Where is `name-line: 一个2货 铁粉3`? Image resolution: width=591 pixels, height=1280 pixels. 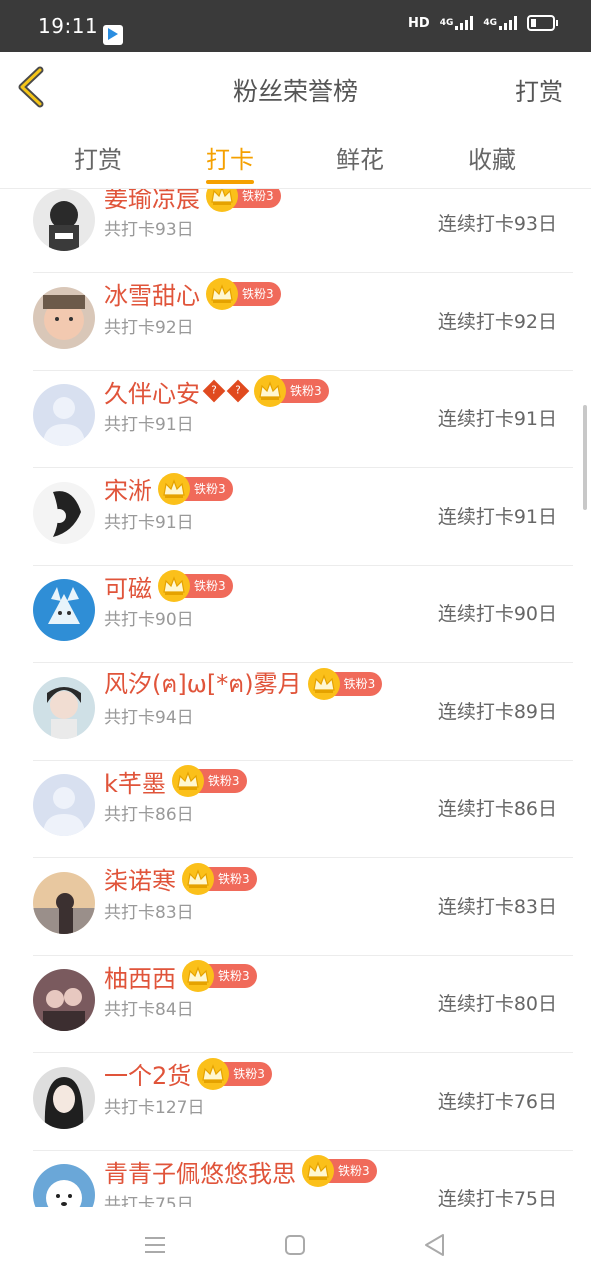 name-line: 一个2货 铁粉3 is located at coordinates (188, 1074).